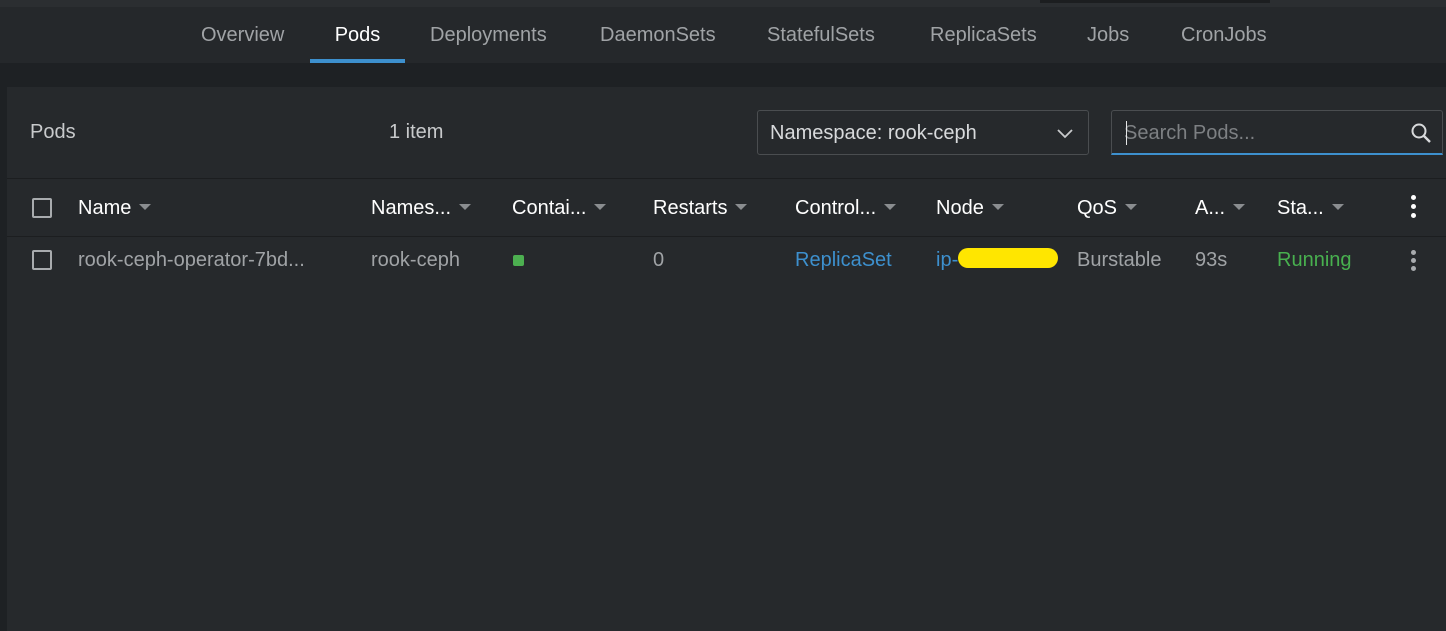 Image resolution: width=1446 pixels, height=631 pixels. What do you see at coordinates (1413, 208) in the screenshot?
I see `columns-menu-icon` at bounding box center [1413, 208].